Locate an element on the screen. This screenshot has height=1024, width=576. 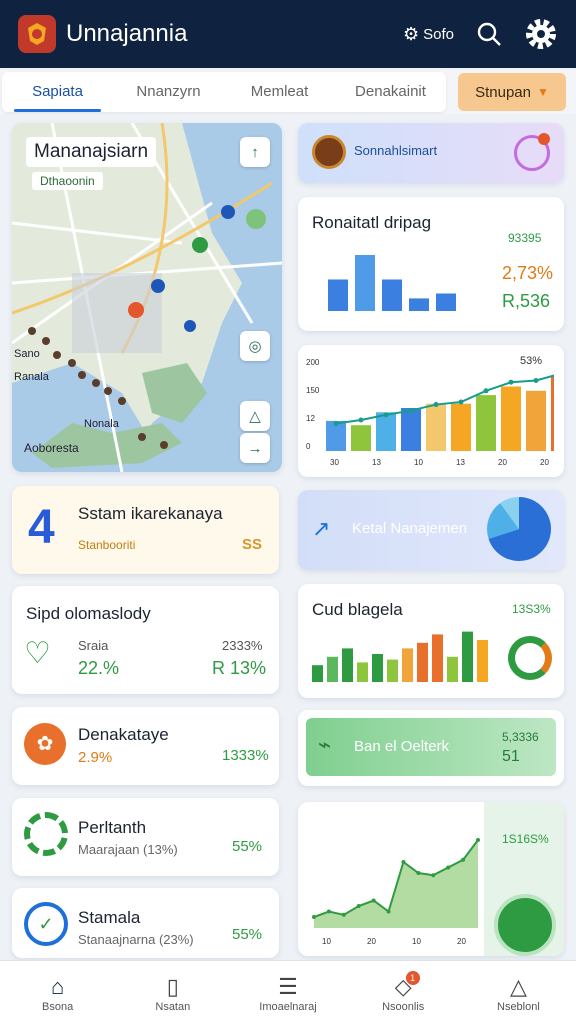
profile-card: Sonnahlsimart is located at coordinates (431, 153).